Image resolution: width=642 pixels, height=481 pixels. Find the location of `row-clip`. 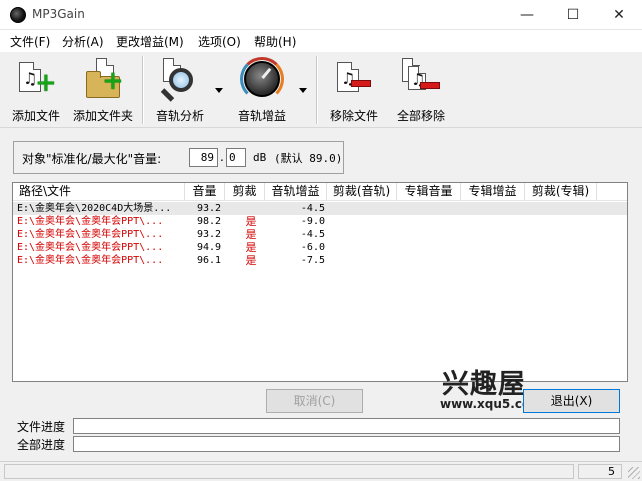

row-clip is located at coordinates (251, 208).